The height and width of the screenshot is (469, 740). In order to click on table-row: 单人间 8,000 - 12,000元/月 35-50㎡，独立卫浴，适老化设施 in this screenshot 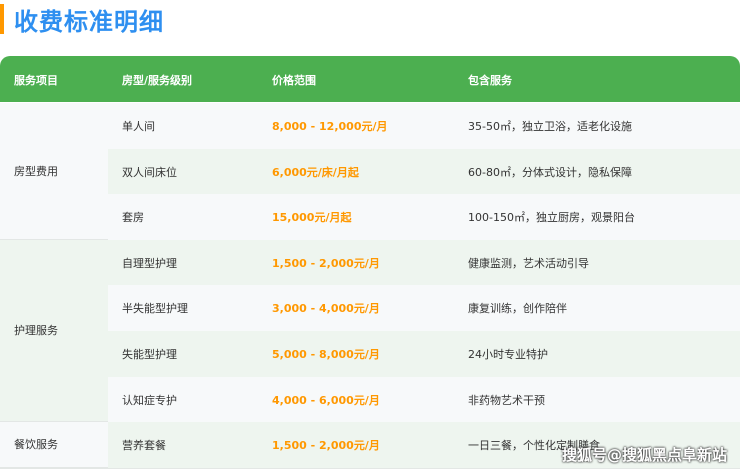, I will do `click(370, 126)`.